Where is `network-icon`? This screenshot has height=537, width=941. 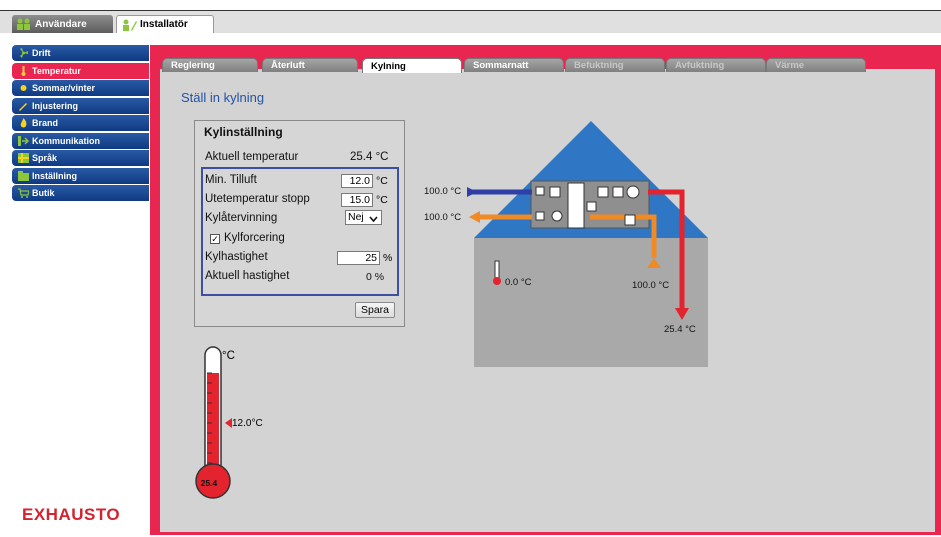 network-icon is located at coordinates (24, 140).